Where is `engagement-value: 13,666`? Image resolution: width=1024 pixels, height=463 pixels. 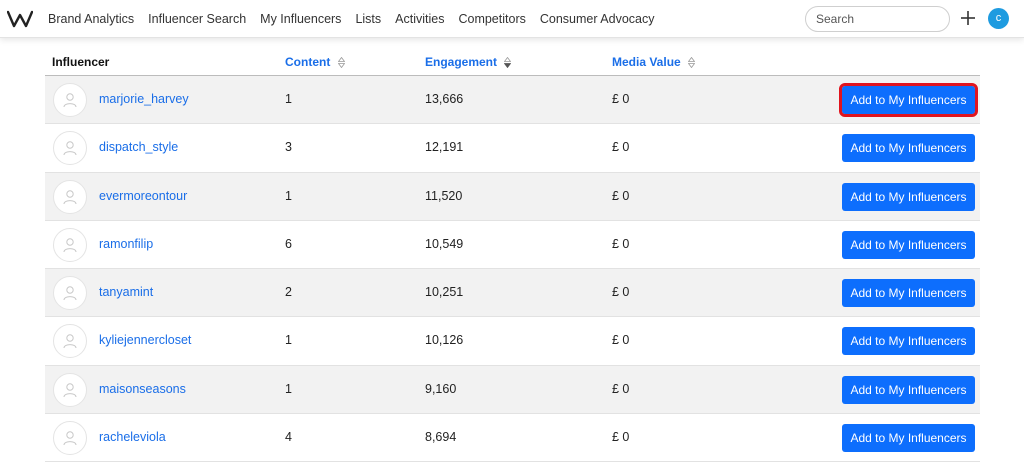
engagement-value: 13,666 is located at coordinates (444, 99).